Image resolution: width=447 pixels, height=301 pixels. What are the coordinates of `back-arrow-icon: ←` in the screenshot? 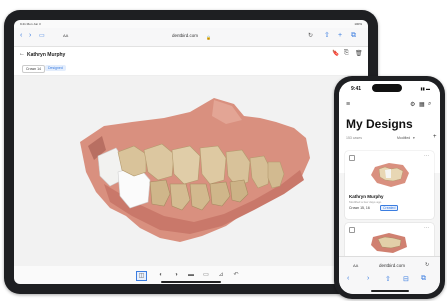 It's located at (22, 54).